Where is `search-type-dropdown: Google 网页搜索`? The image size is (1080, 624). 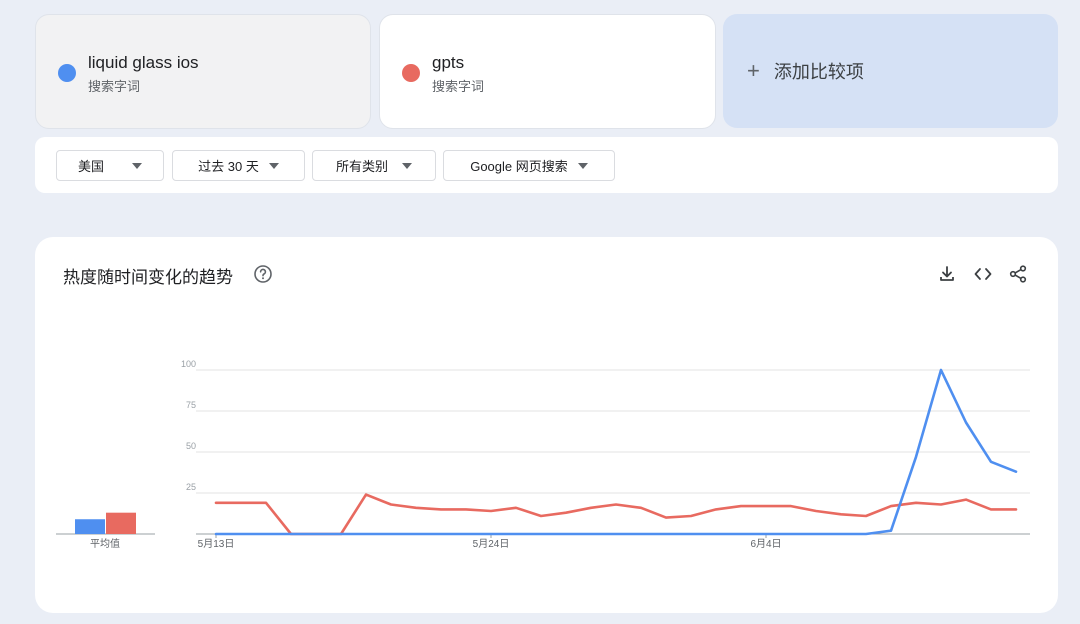
search-type-dropdown: Google 网页搜索 is located at coordinates (529, 165).